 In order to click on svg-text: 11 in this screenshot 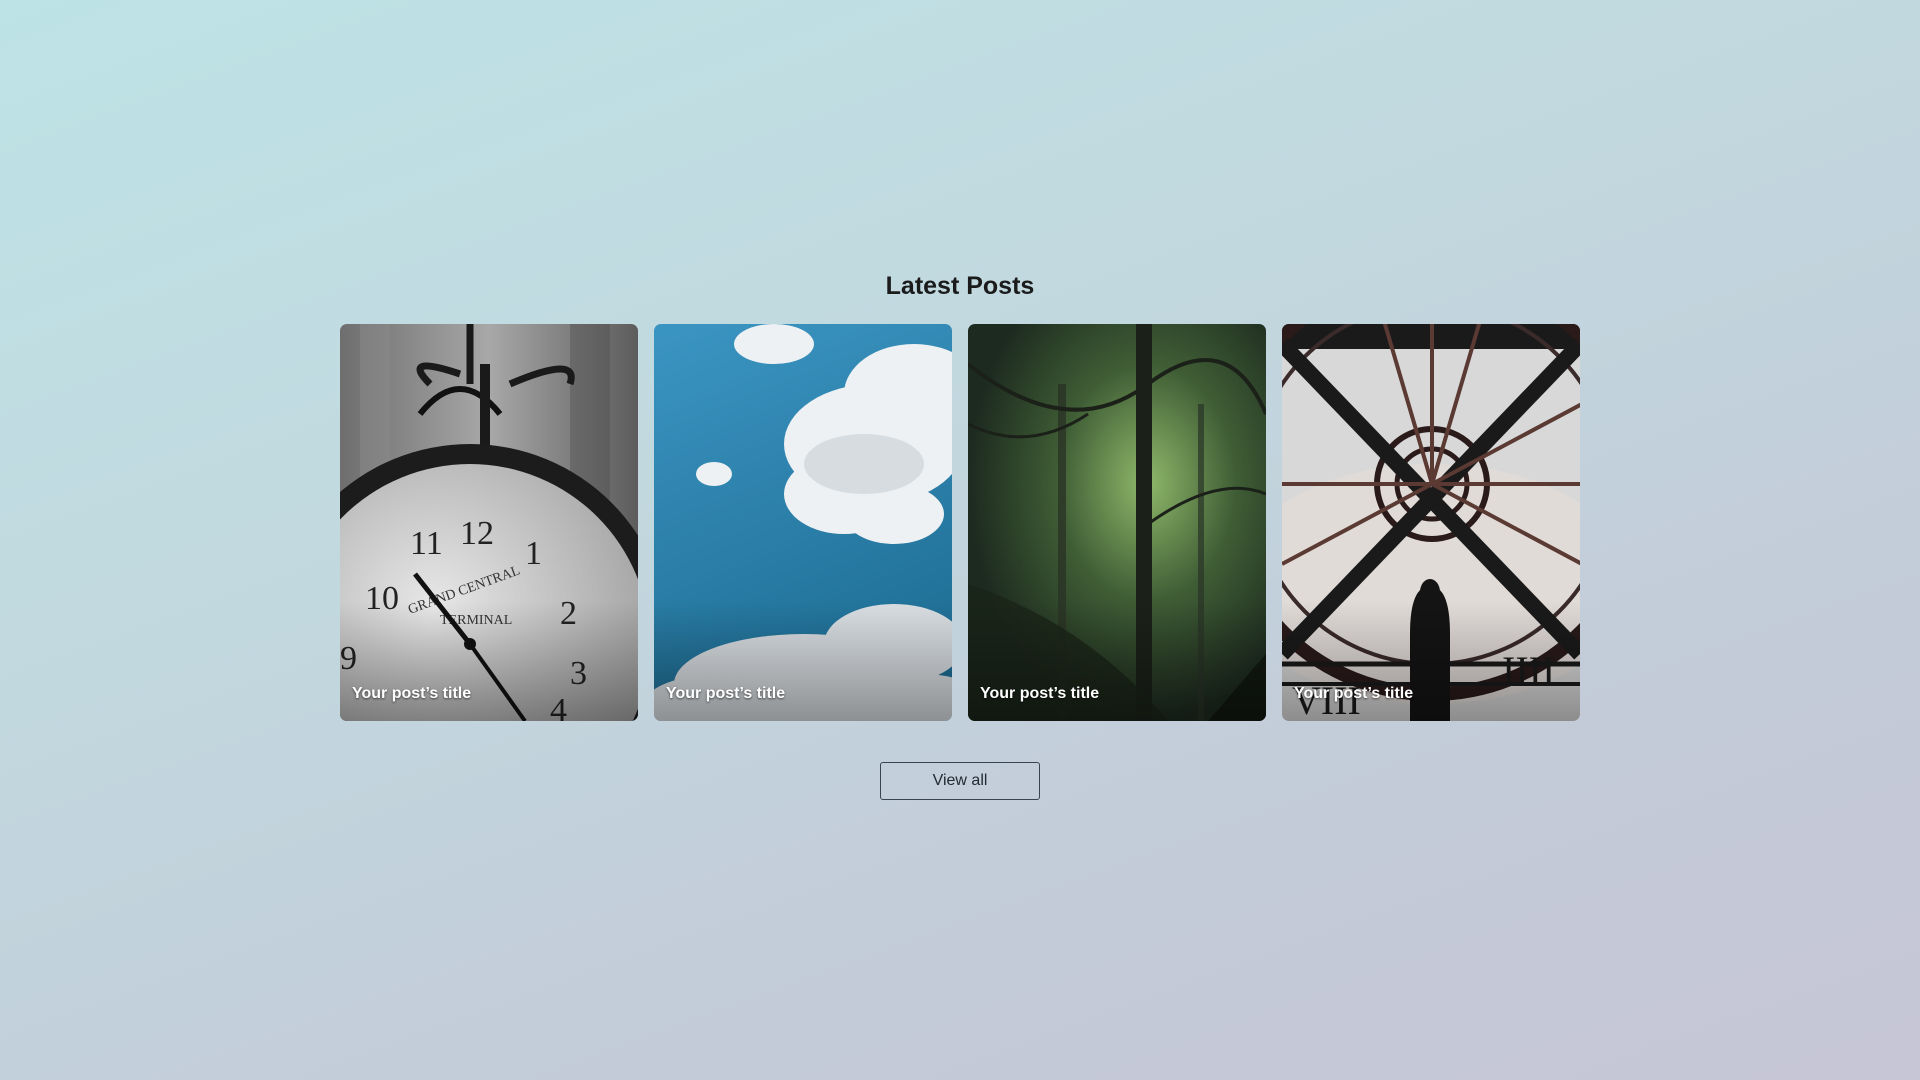, I will do `click(426, 543)`.